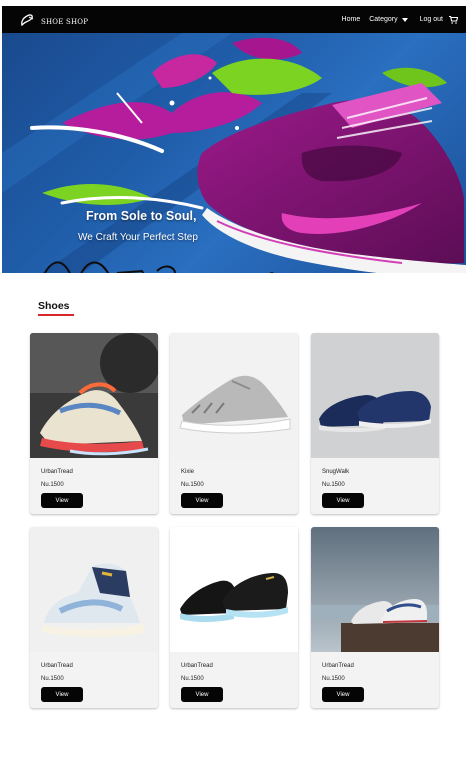 Image resolution: width=468 pixels, height=765 pixels. I want to click on product-card: Kixie Nu.1500 View, so click(234, 423).